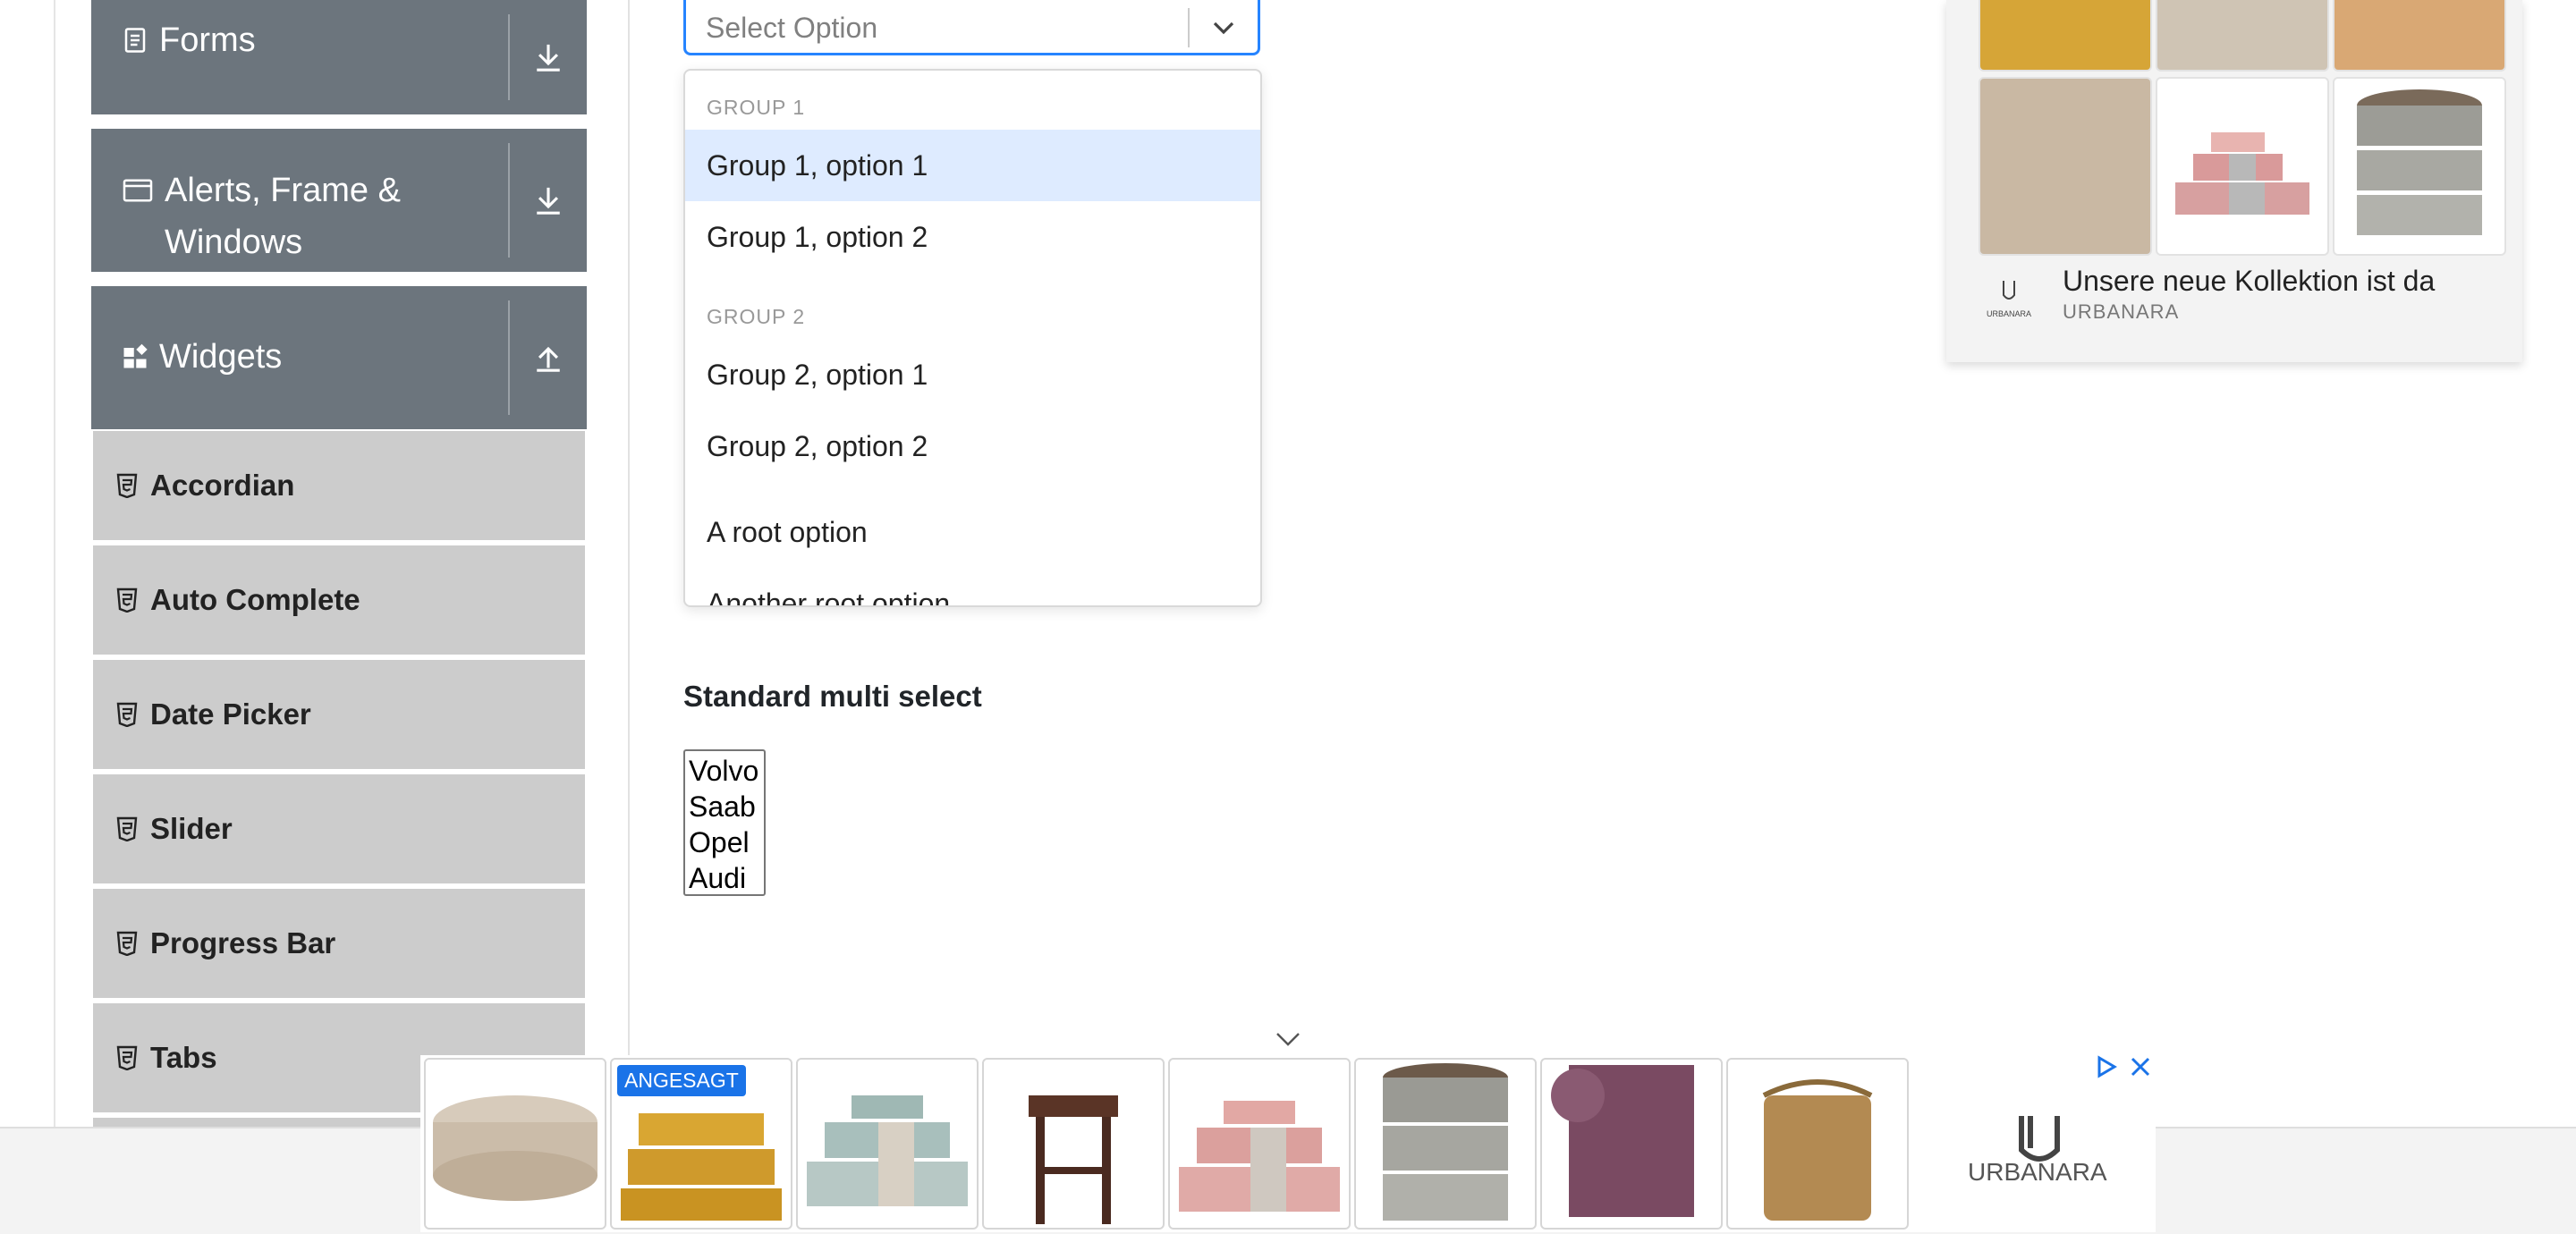 This screenshot has height=1234, width=2576. Describe the element at coordinates (221, 357) in the screenshot. I see `sidebar-group-label: Widgets` at that location.